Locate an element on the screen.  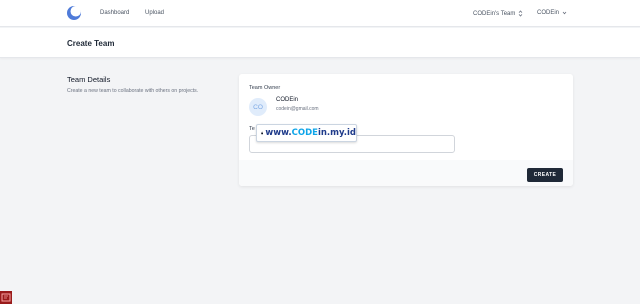
corner-badge is located at coordinates (6, 297).